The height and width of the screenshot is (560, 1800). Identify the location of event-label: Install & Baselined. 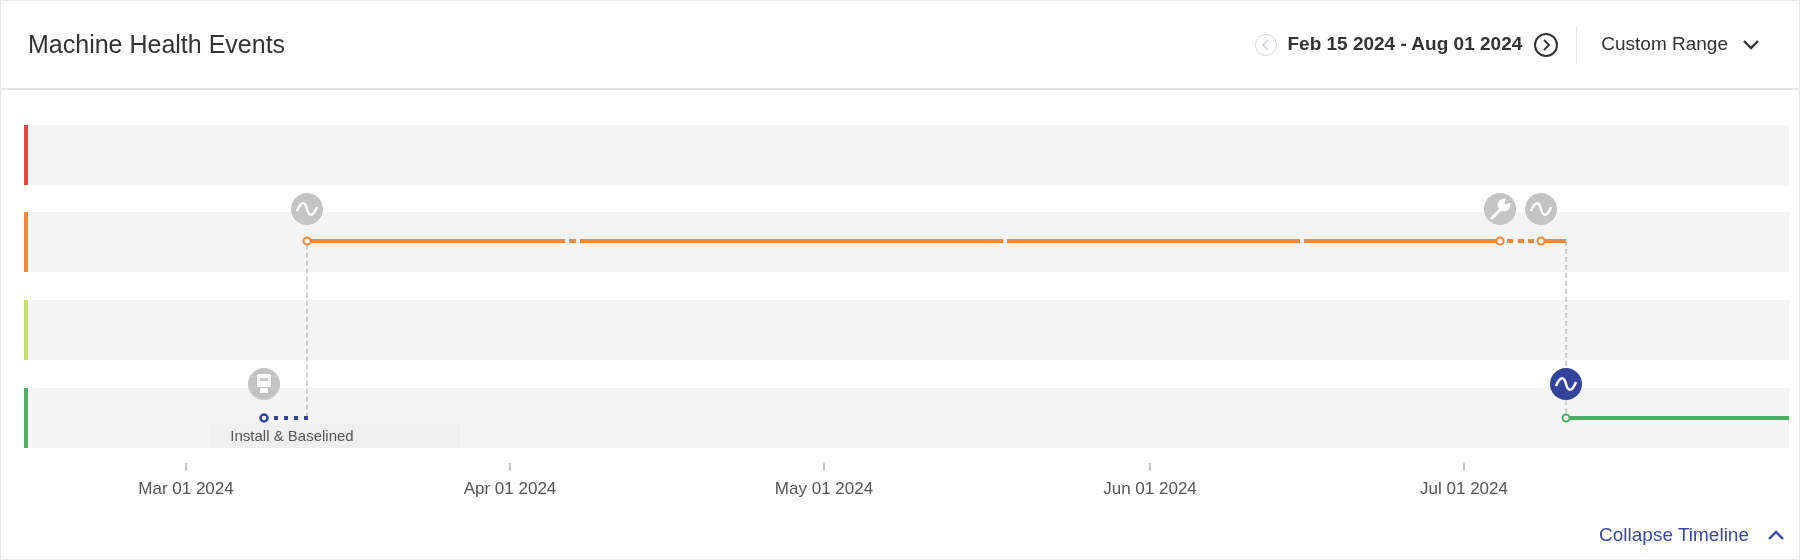
(292, 435).